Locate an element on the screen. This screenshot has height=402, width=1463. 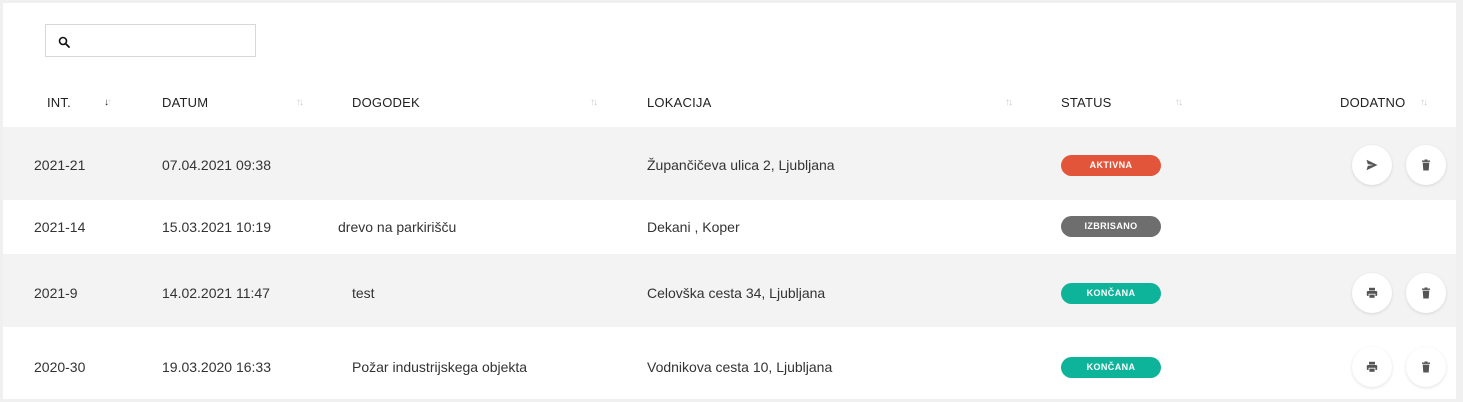
send-button is located at coordinates (1372, 165).